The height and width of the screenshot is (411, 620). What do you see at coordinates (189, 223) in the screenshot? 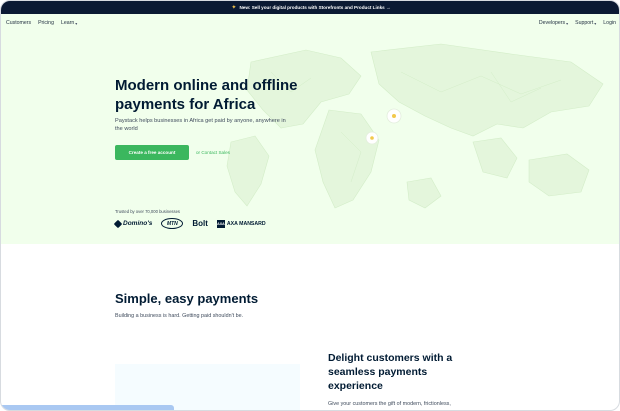
I see `customer-logos: Domino's MTN Bolt AXA AXA MANSARD` at bounding box center [189, 223].